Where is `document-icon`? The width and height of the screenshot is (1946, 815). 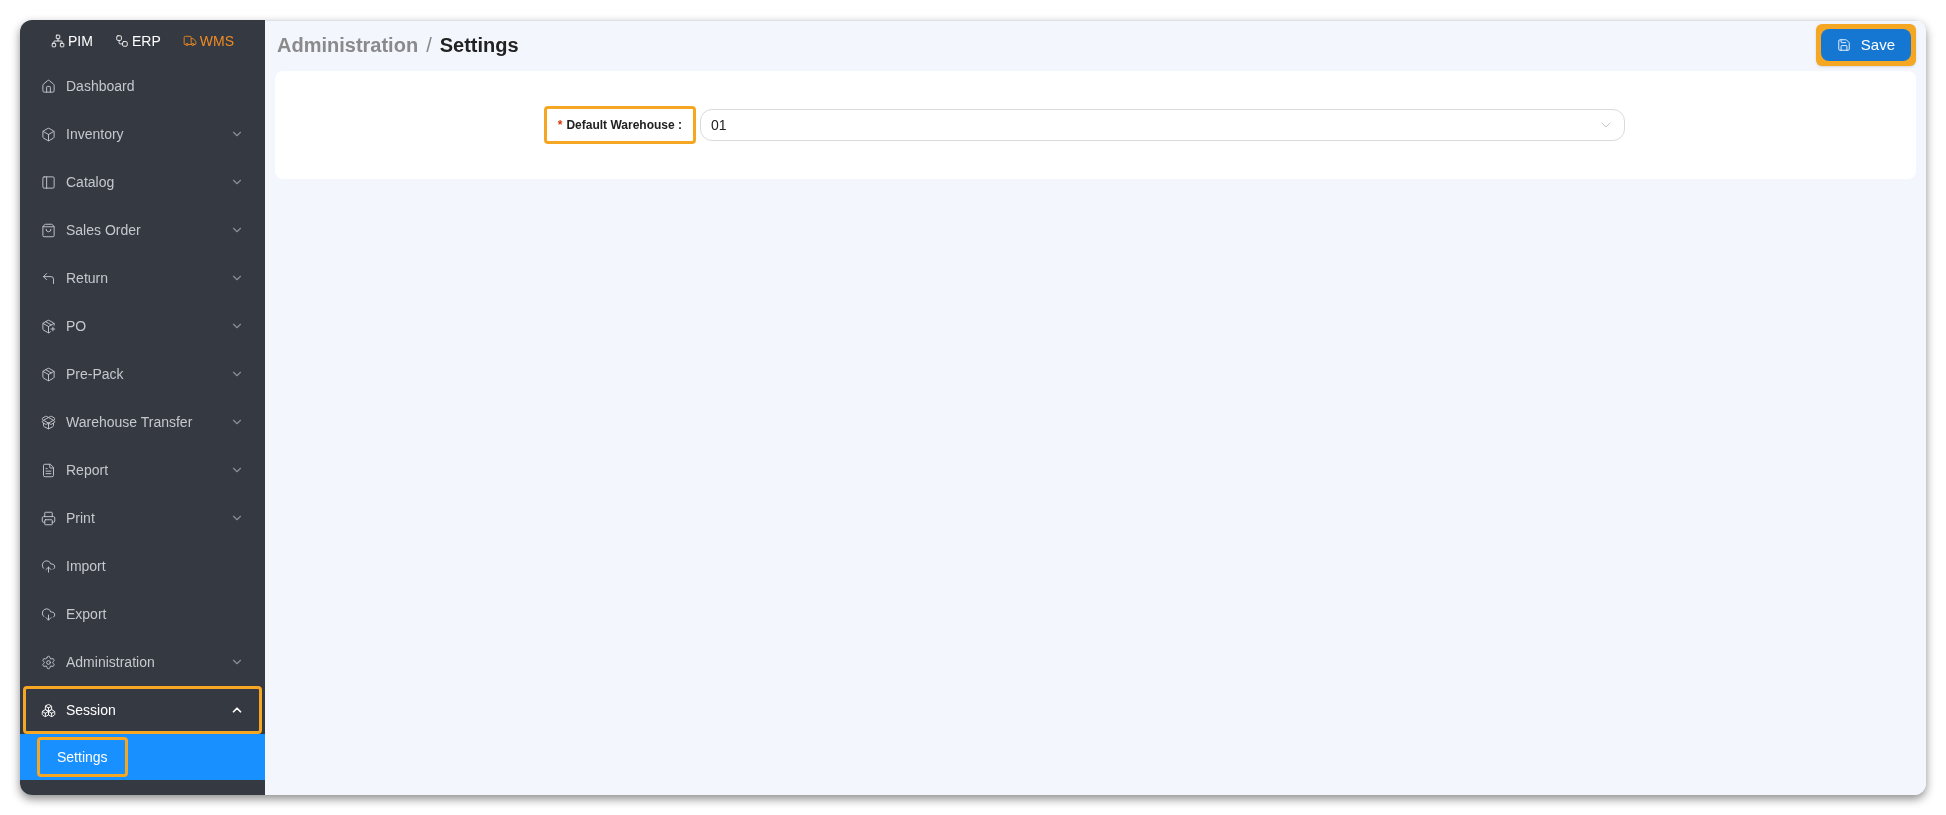 document-icon is located at coordinates (48, 470).